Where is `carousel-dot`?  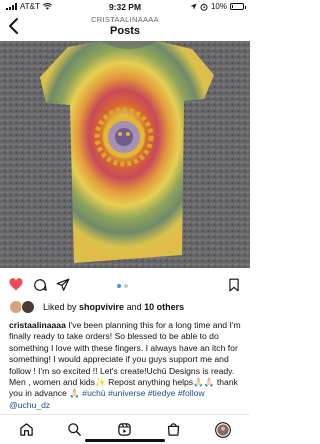
carousel-dot is located at coordinates (126, 286).